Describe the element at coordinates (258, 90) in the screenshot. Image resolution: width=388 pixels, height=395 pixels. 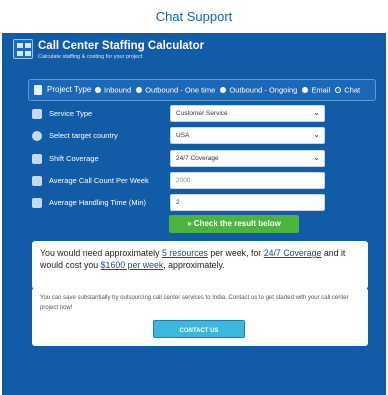
I see `radio-outbound-ongoing: Outbound - Ongoing` at that location.